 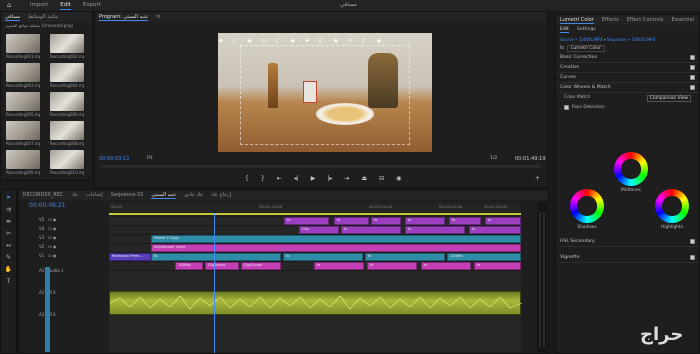 I want to click on lift-icon: ⏏, so click(x=364, y=178).